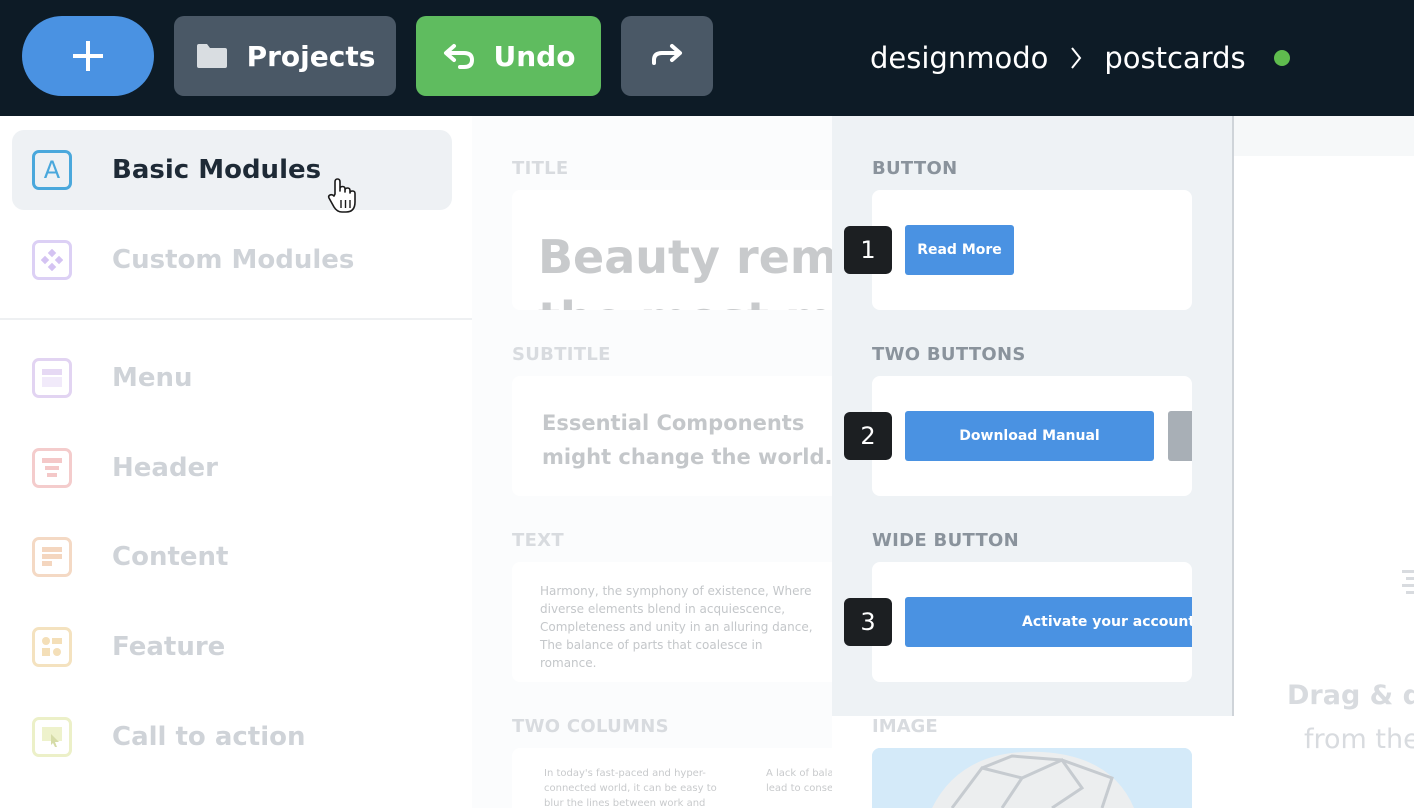 Image resolution: width=1414 pixels, height=808 pixels. Describe the element at coordinates (169, 647) in the screenshot. I see `sidebar-item-label: Feature` at that location.